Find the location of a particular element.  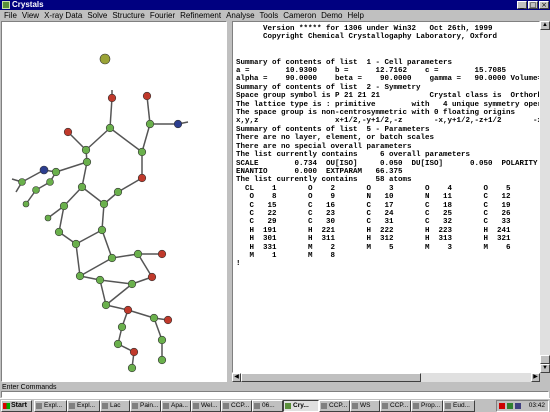

menu-structure: Structure is located at coordinates (128, 15).